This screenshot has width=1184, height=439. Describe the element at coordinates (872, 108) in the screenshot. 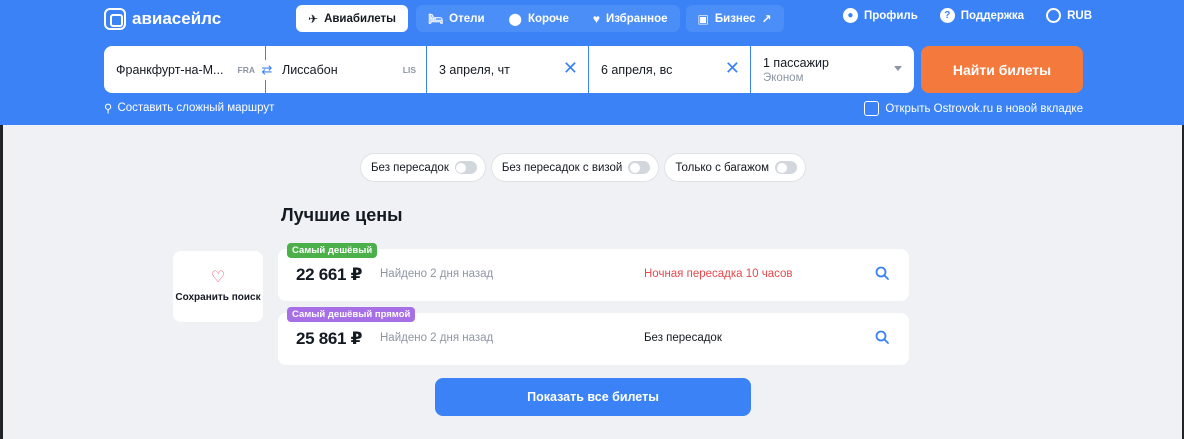

I see `ostrovok-checkbox` at that location.